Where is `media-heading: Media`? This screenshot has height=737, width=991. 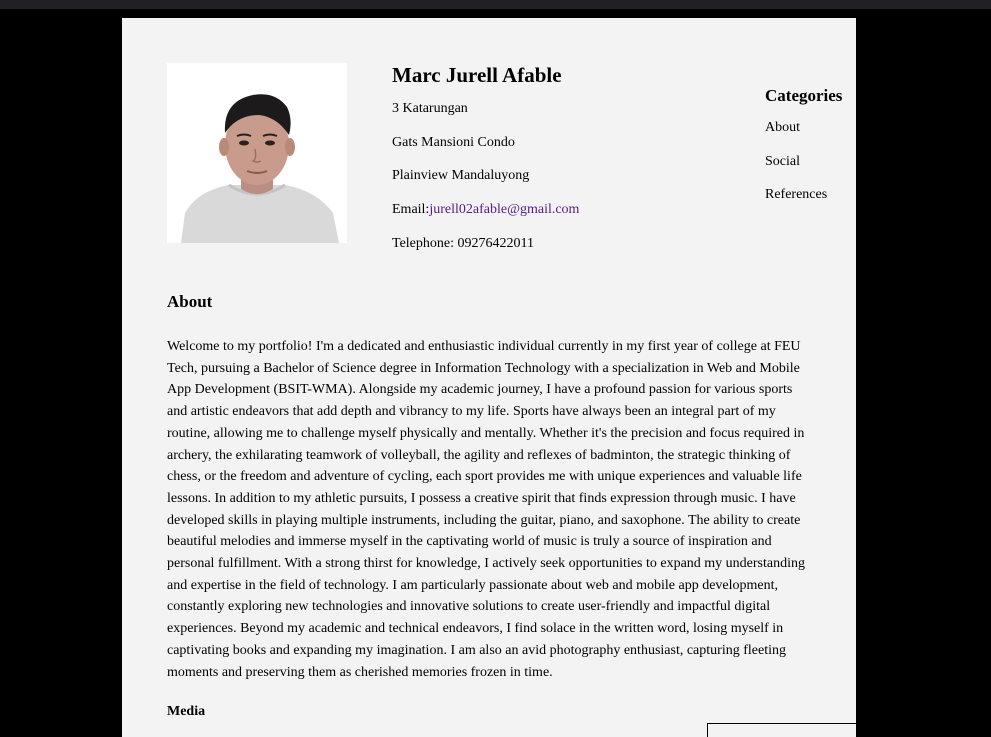
media-heading: Media is located at coordinates (186, 711).